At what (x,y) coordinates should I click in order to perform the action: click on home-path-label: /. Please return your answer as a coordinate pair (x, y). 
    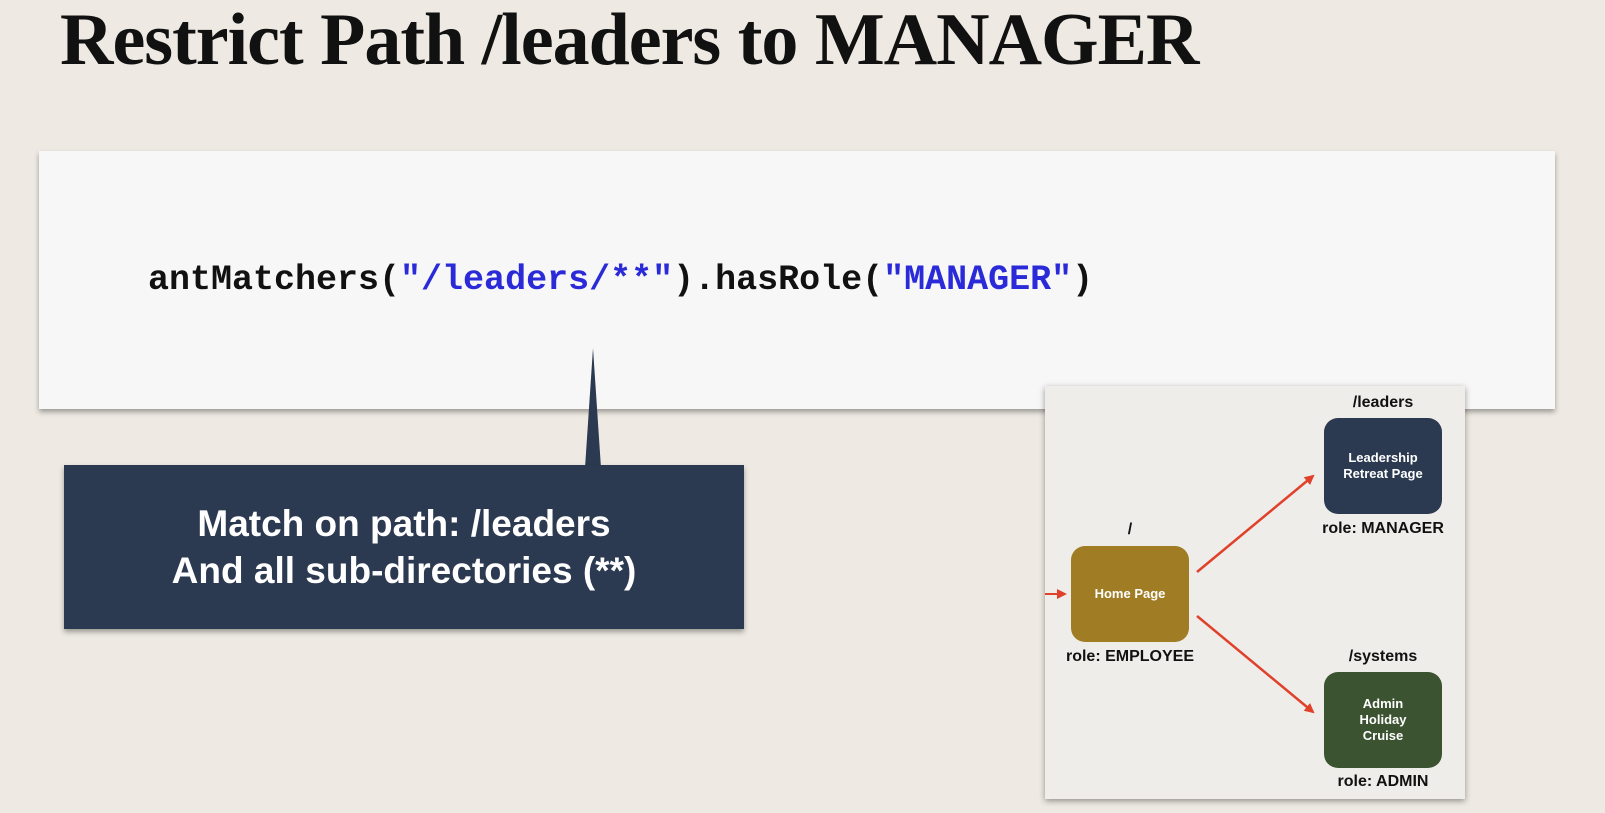
    Looking at the image, I should click on (1130, 529).